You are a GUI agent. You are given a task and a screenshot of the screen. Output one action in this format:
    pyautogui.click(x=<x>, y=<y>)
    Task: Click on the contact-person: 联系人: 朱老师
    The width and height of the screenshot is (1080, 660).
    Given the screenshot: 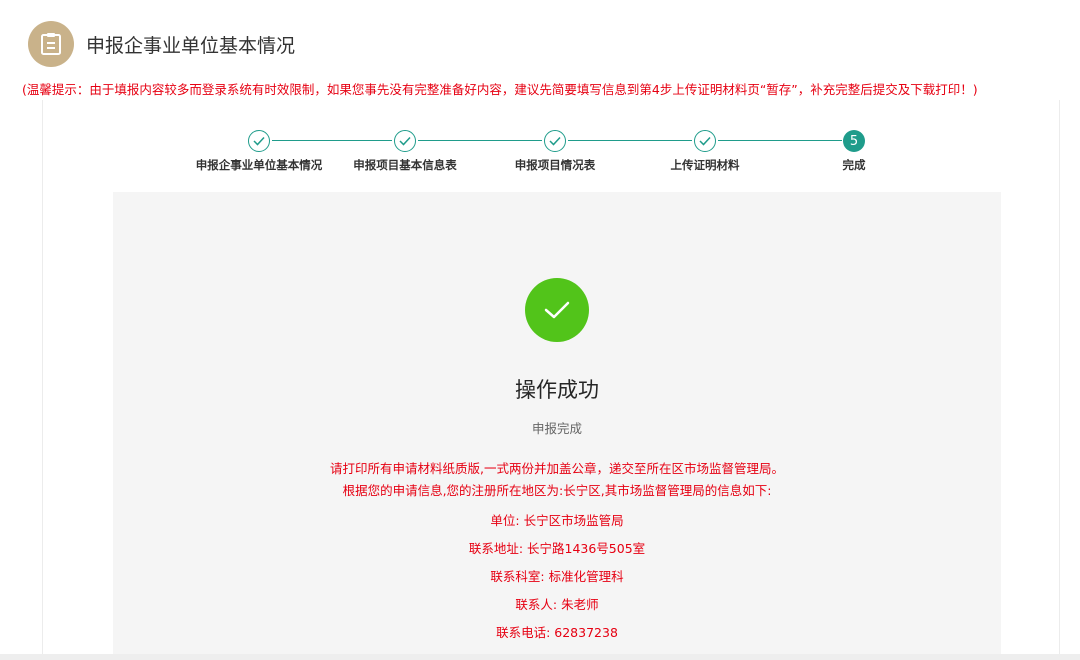 What is the action you would take?
    pyautogui.click(x=557, y=605)
    